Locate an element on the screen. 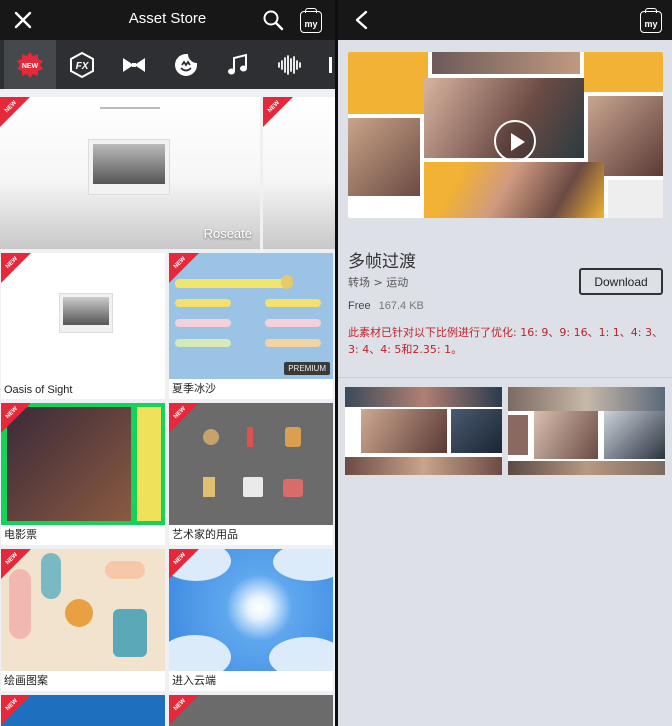  back-arrow-icon is located at coordinates (362, 20).